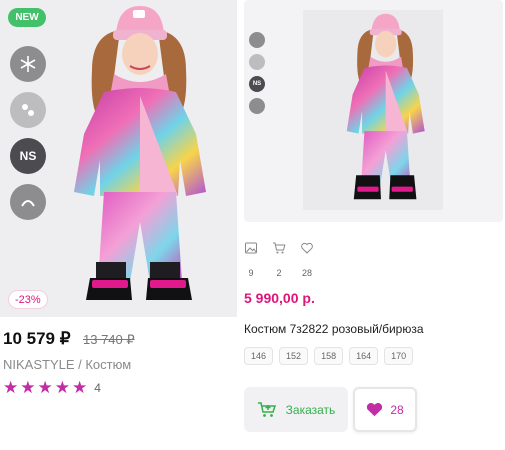 Image resolution: width=505 pixels, height=450 pixels. What do you see at coordinates (279, 273) in the screenshot?
I see `cart-count: 2` at bounding box center [279, 273].